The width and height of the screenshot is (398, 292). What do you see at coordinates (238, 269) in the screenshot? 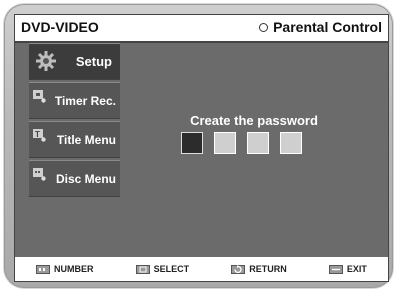
I see `return-icon` at bounding box center [238, 269].